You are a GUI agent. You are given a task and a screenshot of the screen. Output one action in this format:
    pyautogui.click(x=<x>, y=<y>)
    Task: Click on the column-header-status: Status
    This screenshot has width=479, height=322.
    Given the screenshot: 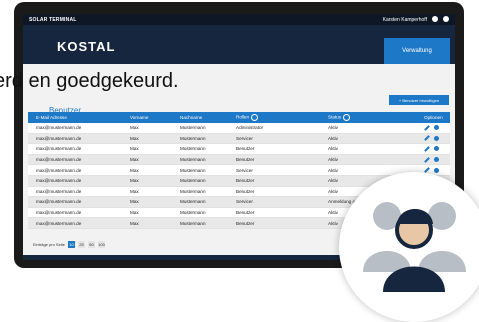 What is the action you would take?
    pyautogui.click(x=376, y=117)
    